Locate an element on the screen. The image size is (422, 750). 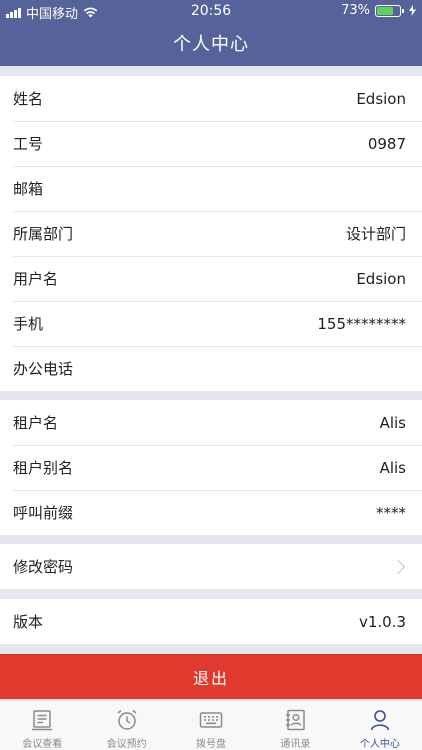
change-password-row: 修改密码 is located at coordinates (211, 566).